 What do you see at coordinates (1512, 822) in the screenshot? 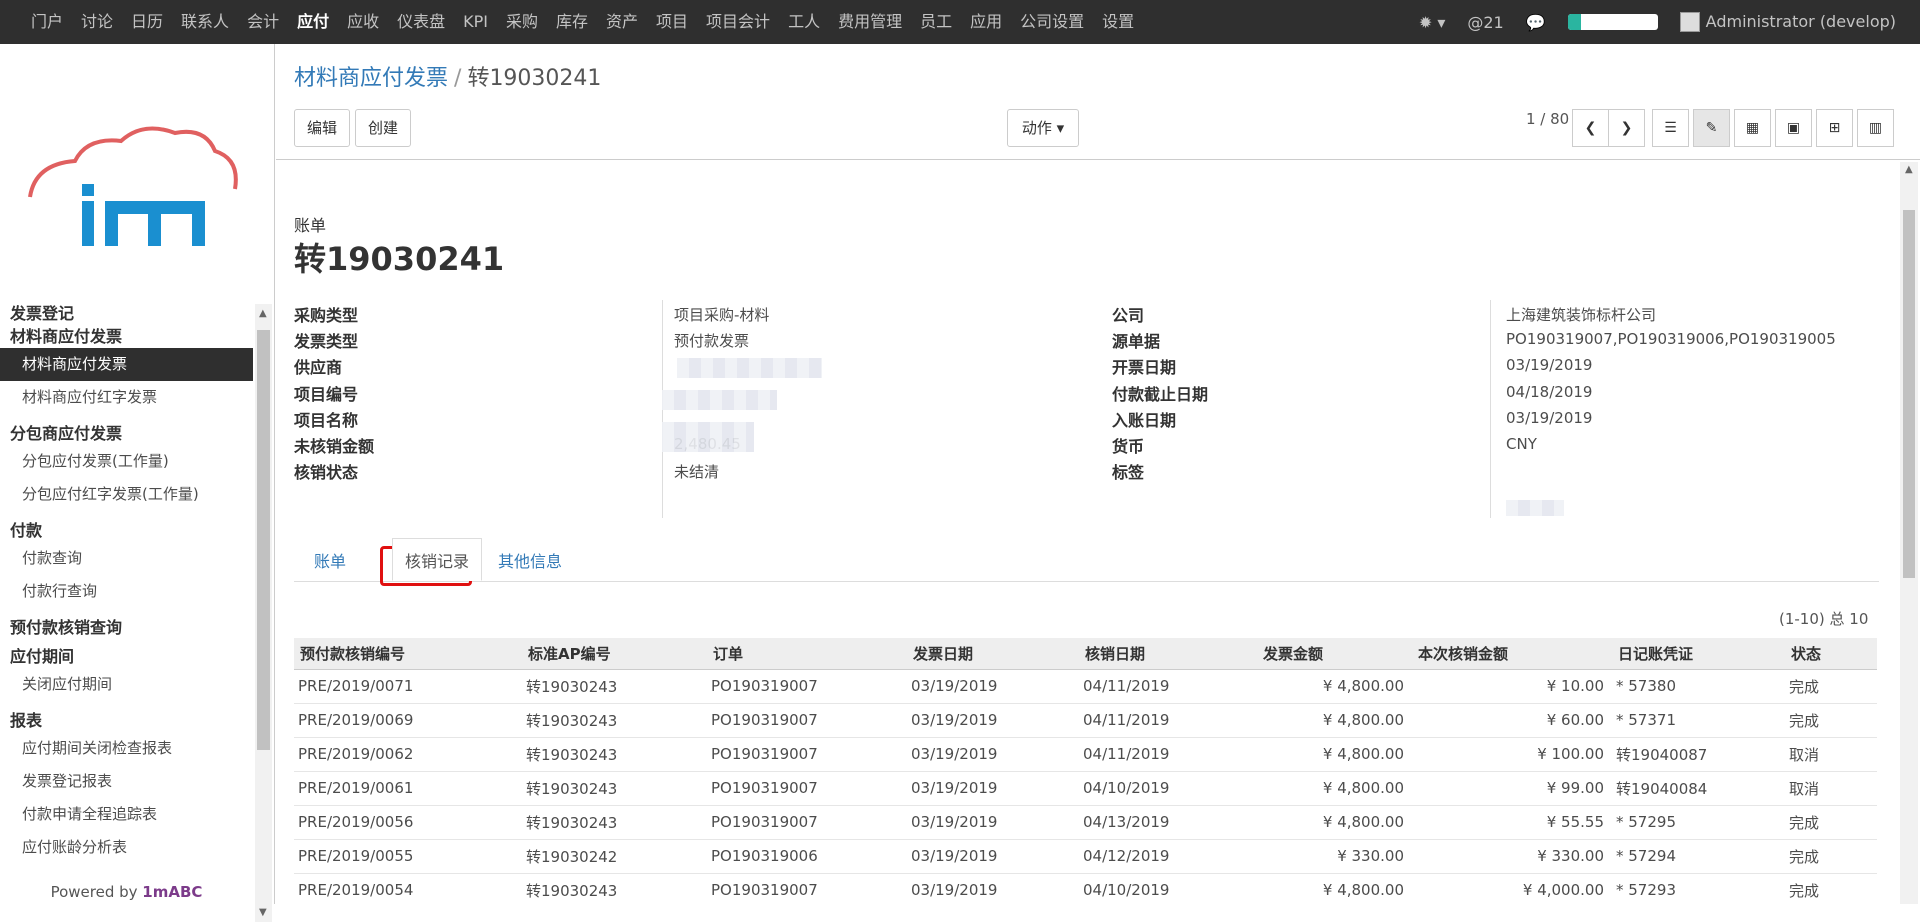
I see `table-cell: ¥ 55.55` at bounding box center [1512, 822].